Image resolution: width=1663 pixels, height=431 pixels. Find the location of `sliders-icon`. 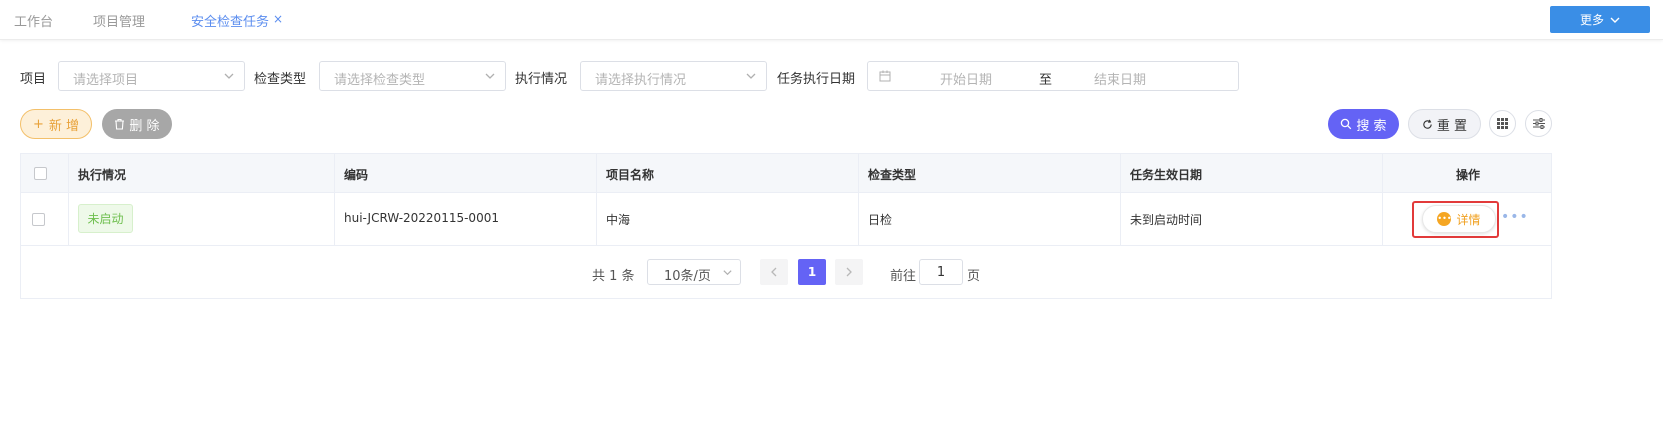

sliders-icon is located at coordinates (1538, 123).